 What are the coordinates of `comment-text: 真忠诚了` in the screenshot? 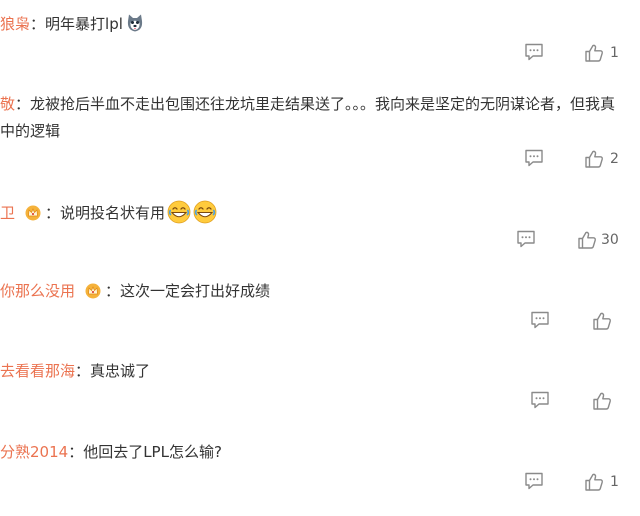 It's located at (120, 371).